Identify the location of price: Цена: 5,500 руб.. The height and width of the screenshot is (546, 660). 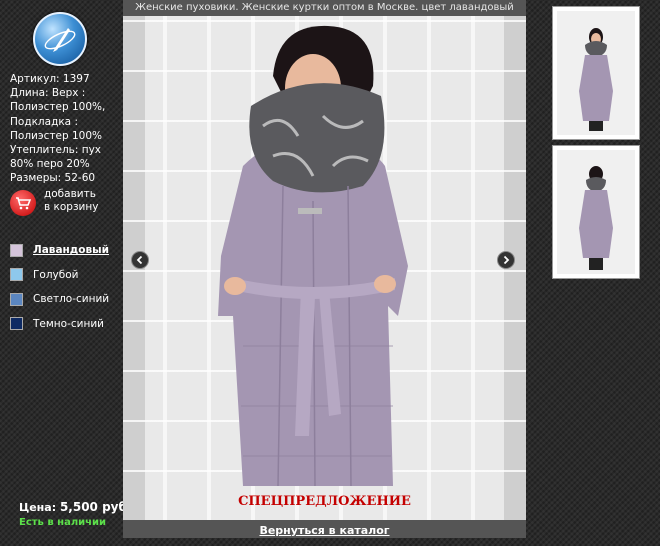
(75, 507).